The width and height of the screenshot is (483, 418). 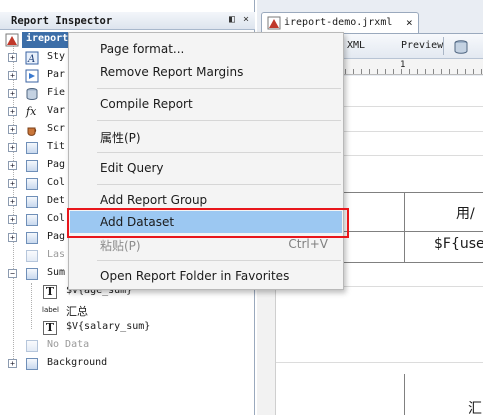 What do you see at coordinates (422, 45) in the screenshot?
I see `preview-tab: Preview` at bounding box center [422, 45].